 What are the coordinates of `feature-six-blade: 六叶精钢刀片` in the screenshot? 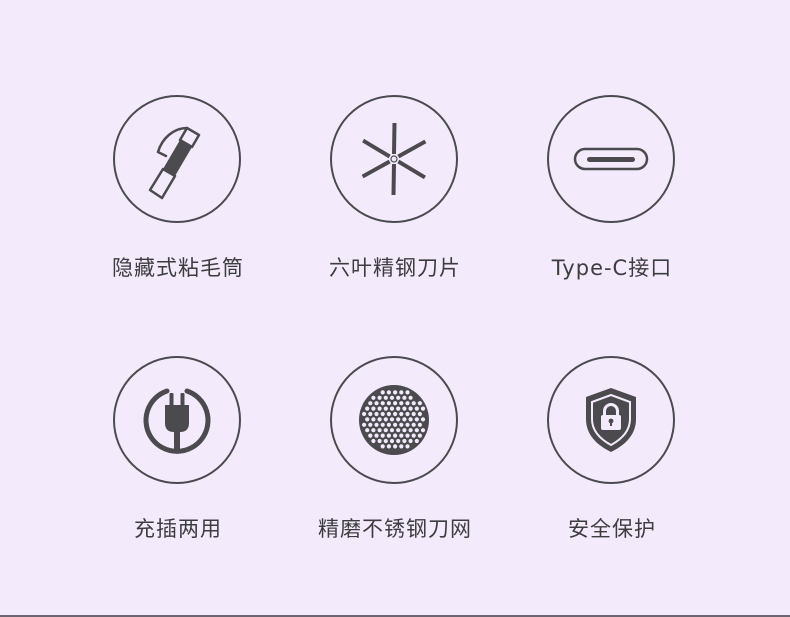 It's located at (395, 195).